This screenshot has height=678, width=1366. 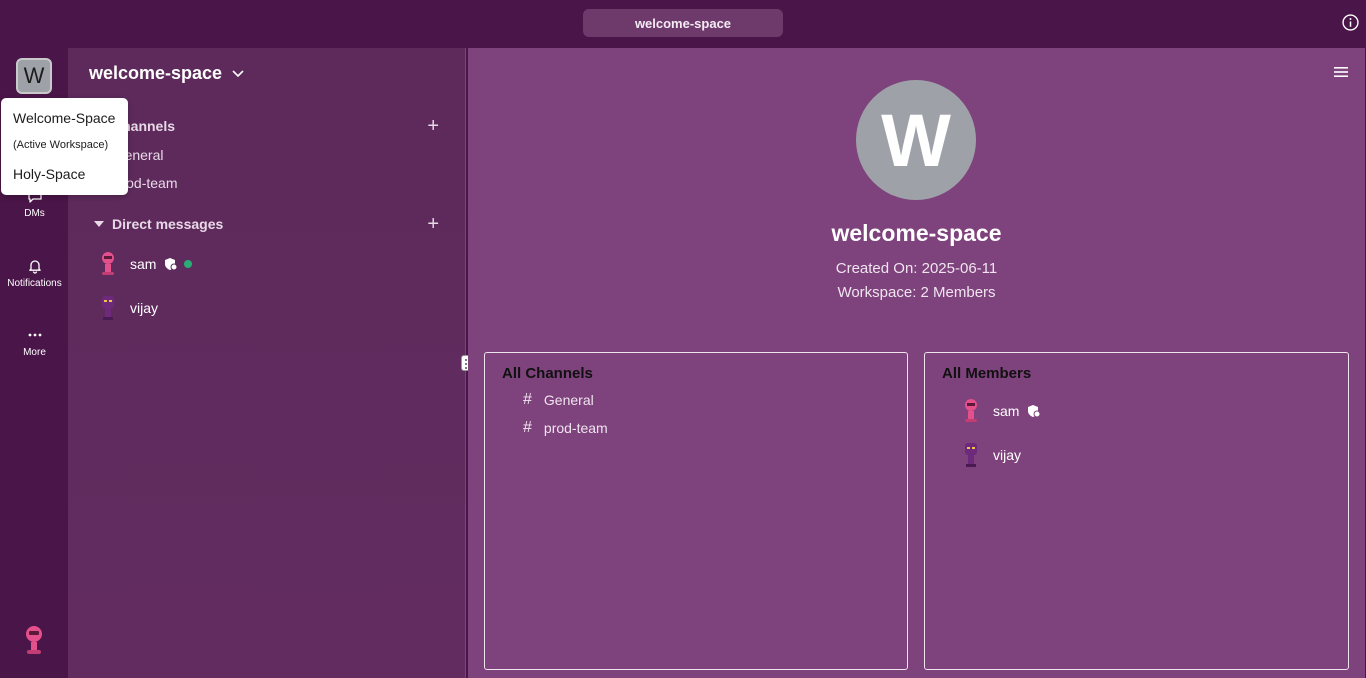 I want to click on rail-item-more: More, so click(x=34, y=342).